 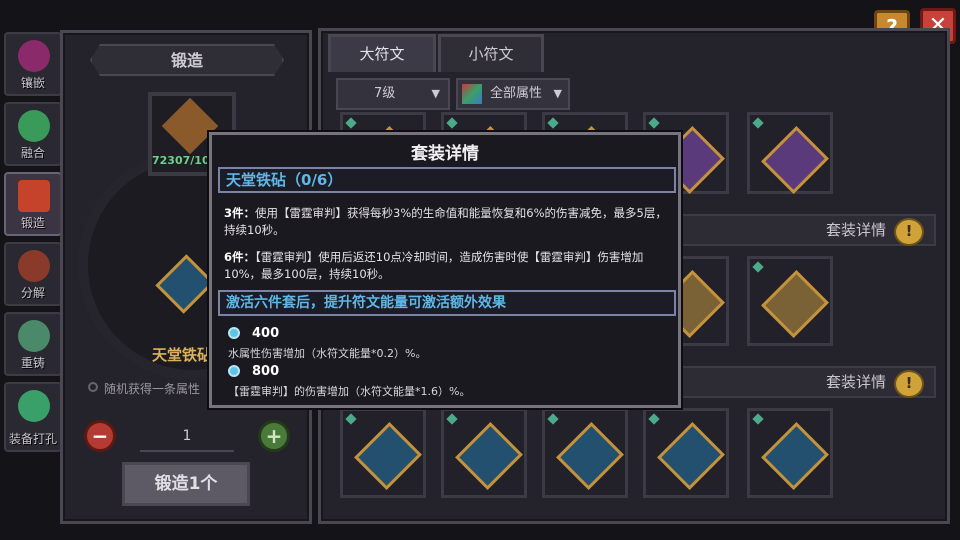 I want to click on anvil-icon, so click(x=34, y=196).